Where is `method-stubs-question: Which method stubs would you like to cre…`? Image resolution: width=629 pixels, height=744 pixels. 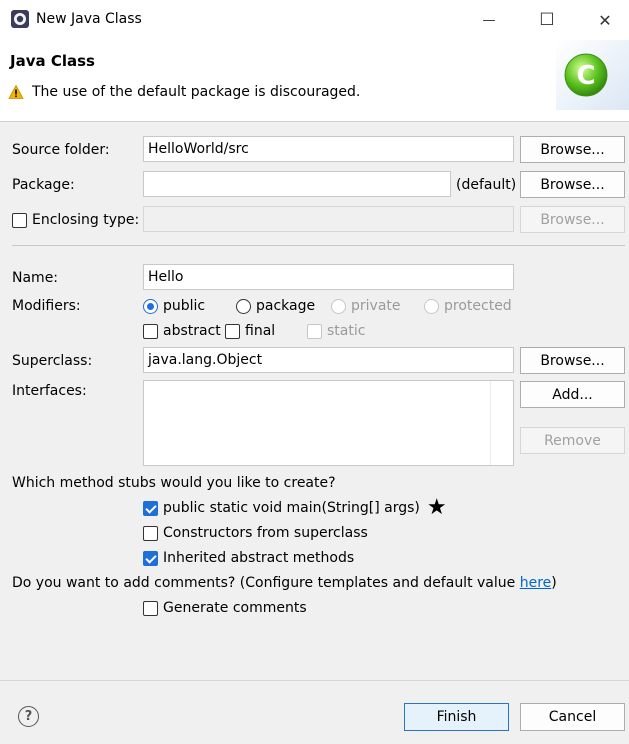 method-stubs-question: Which method stubs would you like to cre… is located at coordinates (174, 483).